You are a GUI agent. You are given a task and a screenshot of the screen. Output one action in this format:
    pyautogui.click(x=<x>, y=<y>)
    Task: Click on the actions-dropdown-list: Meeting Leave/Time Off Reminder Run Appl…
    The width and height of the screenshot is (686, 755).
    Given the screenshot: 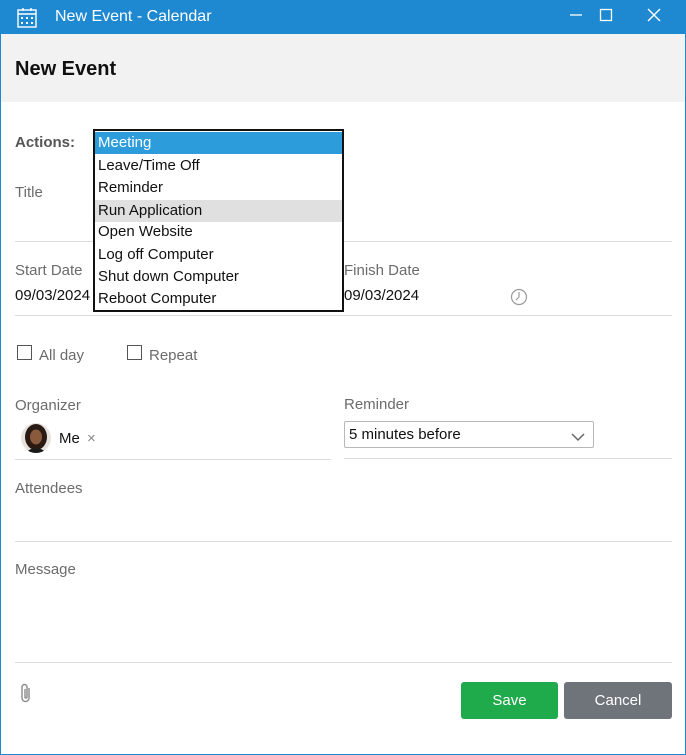 What is the action you would take?
    pyautogui.click(x=218, y=220)
    